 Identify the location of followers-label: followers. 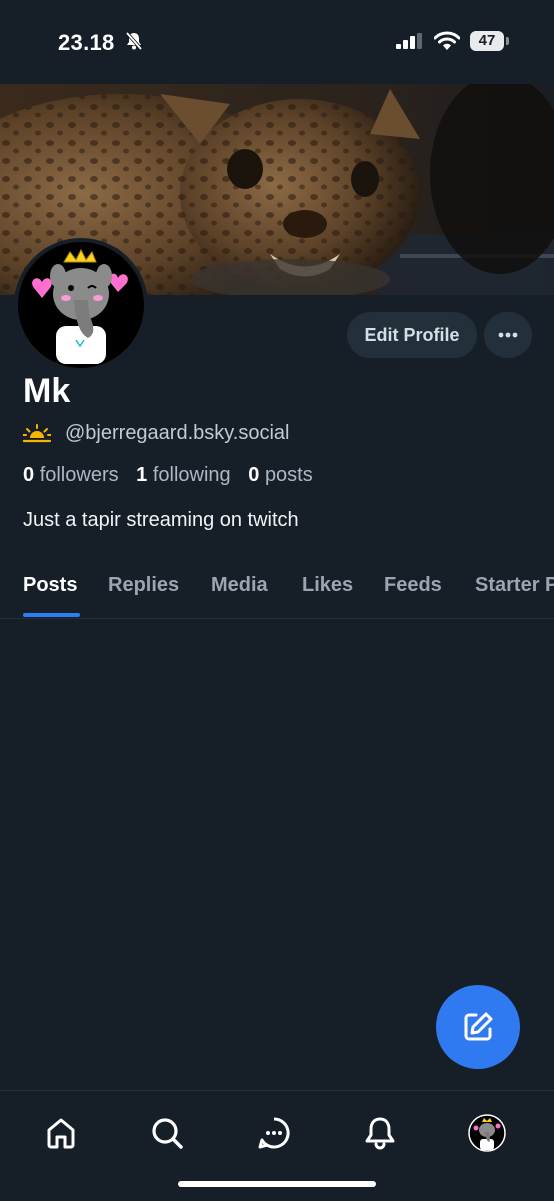
(79, 475).